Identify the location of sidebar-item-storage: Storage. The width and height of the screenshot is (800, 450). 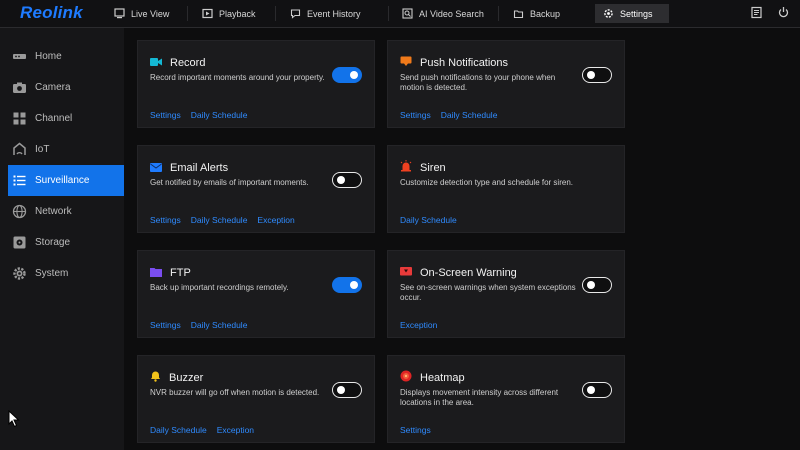
(66, 242).